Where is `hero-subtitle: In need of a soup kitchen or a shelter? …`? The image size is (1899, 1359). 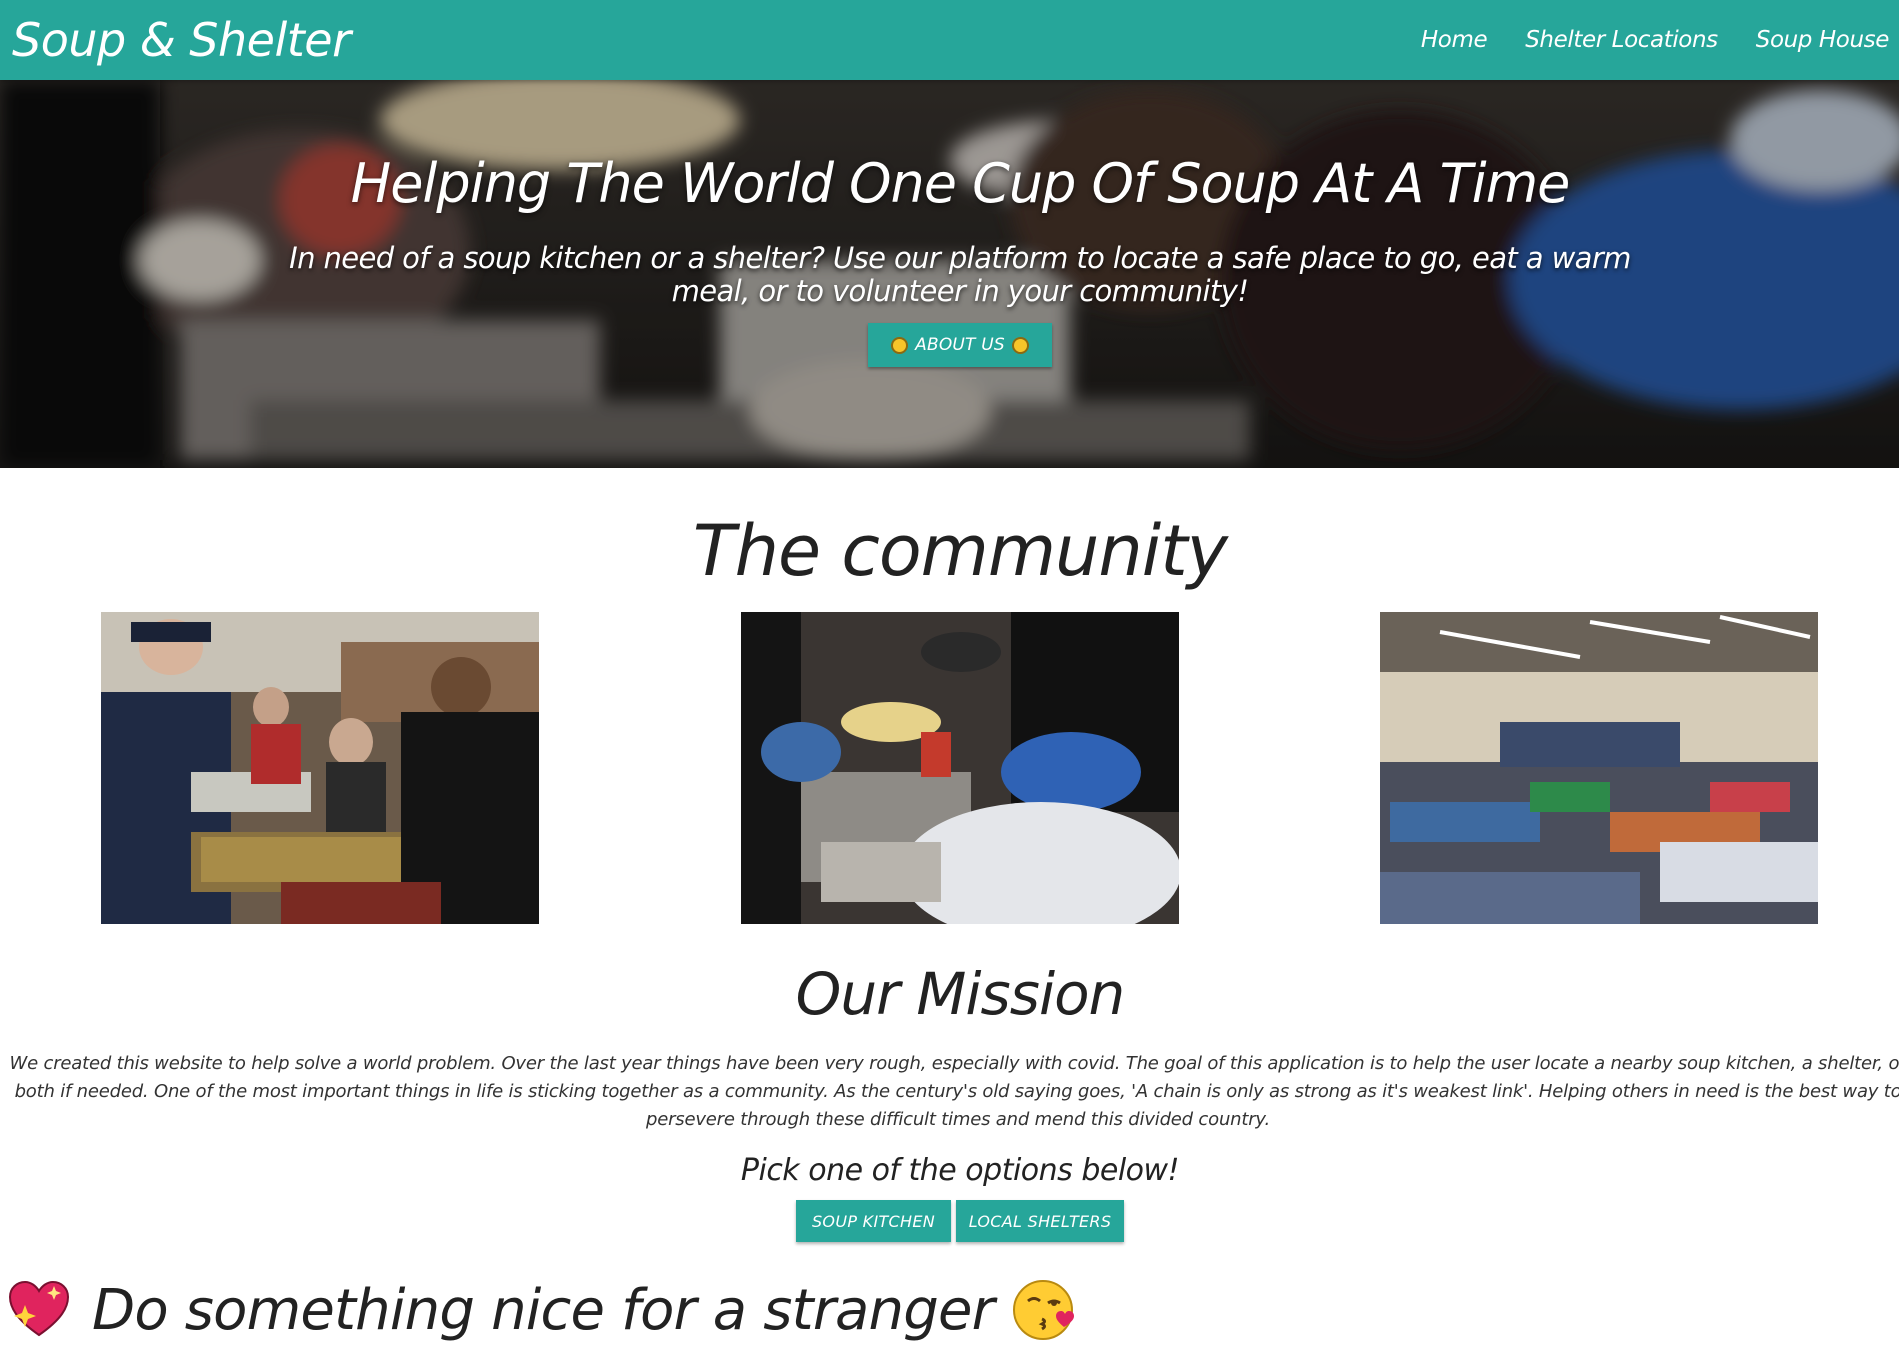 hero-subtitle: In need of a soup kitchen or a shelter? … is located at coordinates (960, 274).